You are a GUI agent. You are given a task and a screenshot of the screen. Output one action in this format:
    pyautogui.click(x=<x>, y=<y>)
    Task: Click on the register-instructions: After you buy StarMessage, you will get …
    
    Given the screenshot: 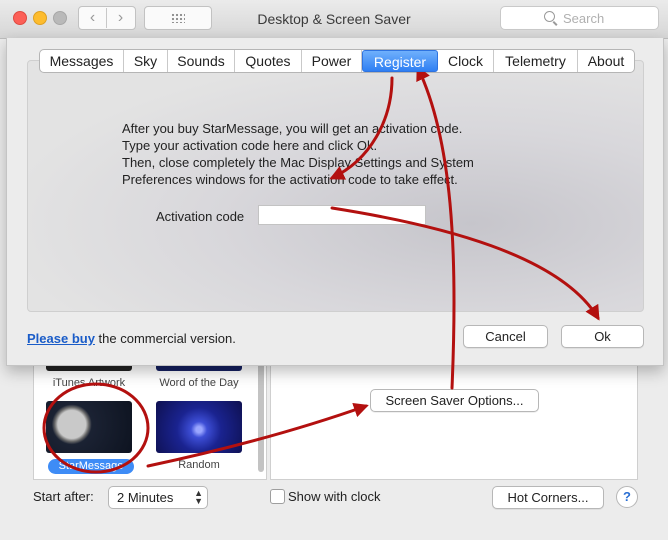 What is the action you would take?
    pyautogui.click(x=332, y=154)
    